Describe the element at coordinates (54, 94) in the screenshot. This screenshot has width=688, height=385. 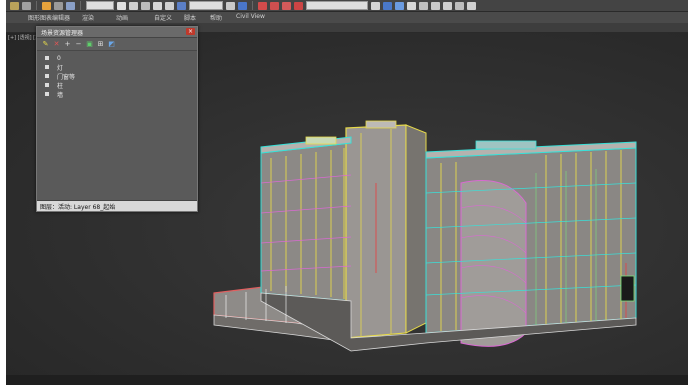
I see `layer-row: 墙` at that location.